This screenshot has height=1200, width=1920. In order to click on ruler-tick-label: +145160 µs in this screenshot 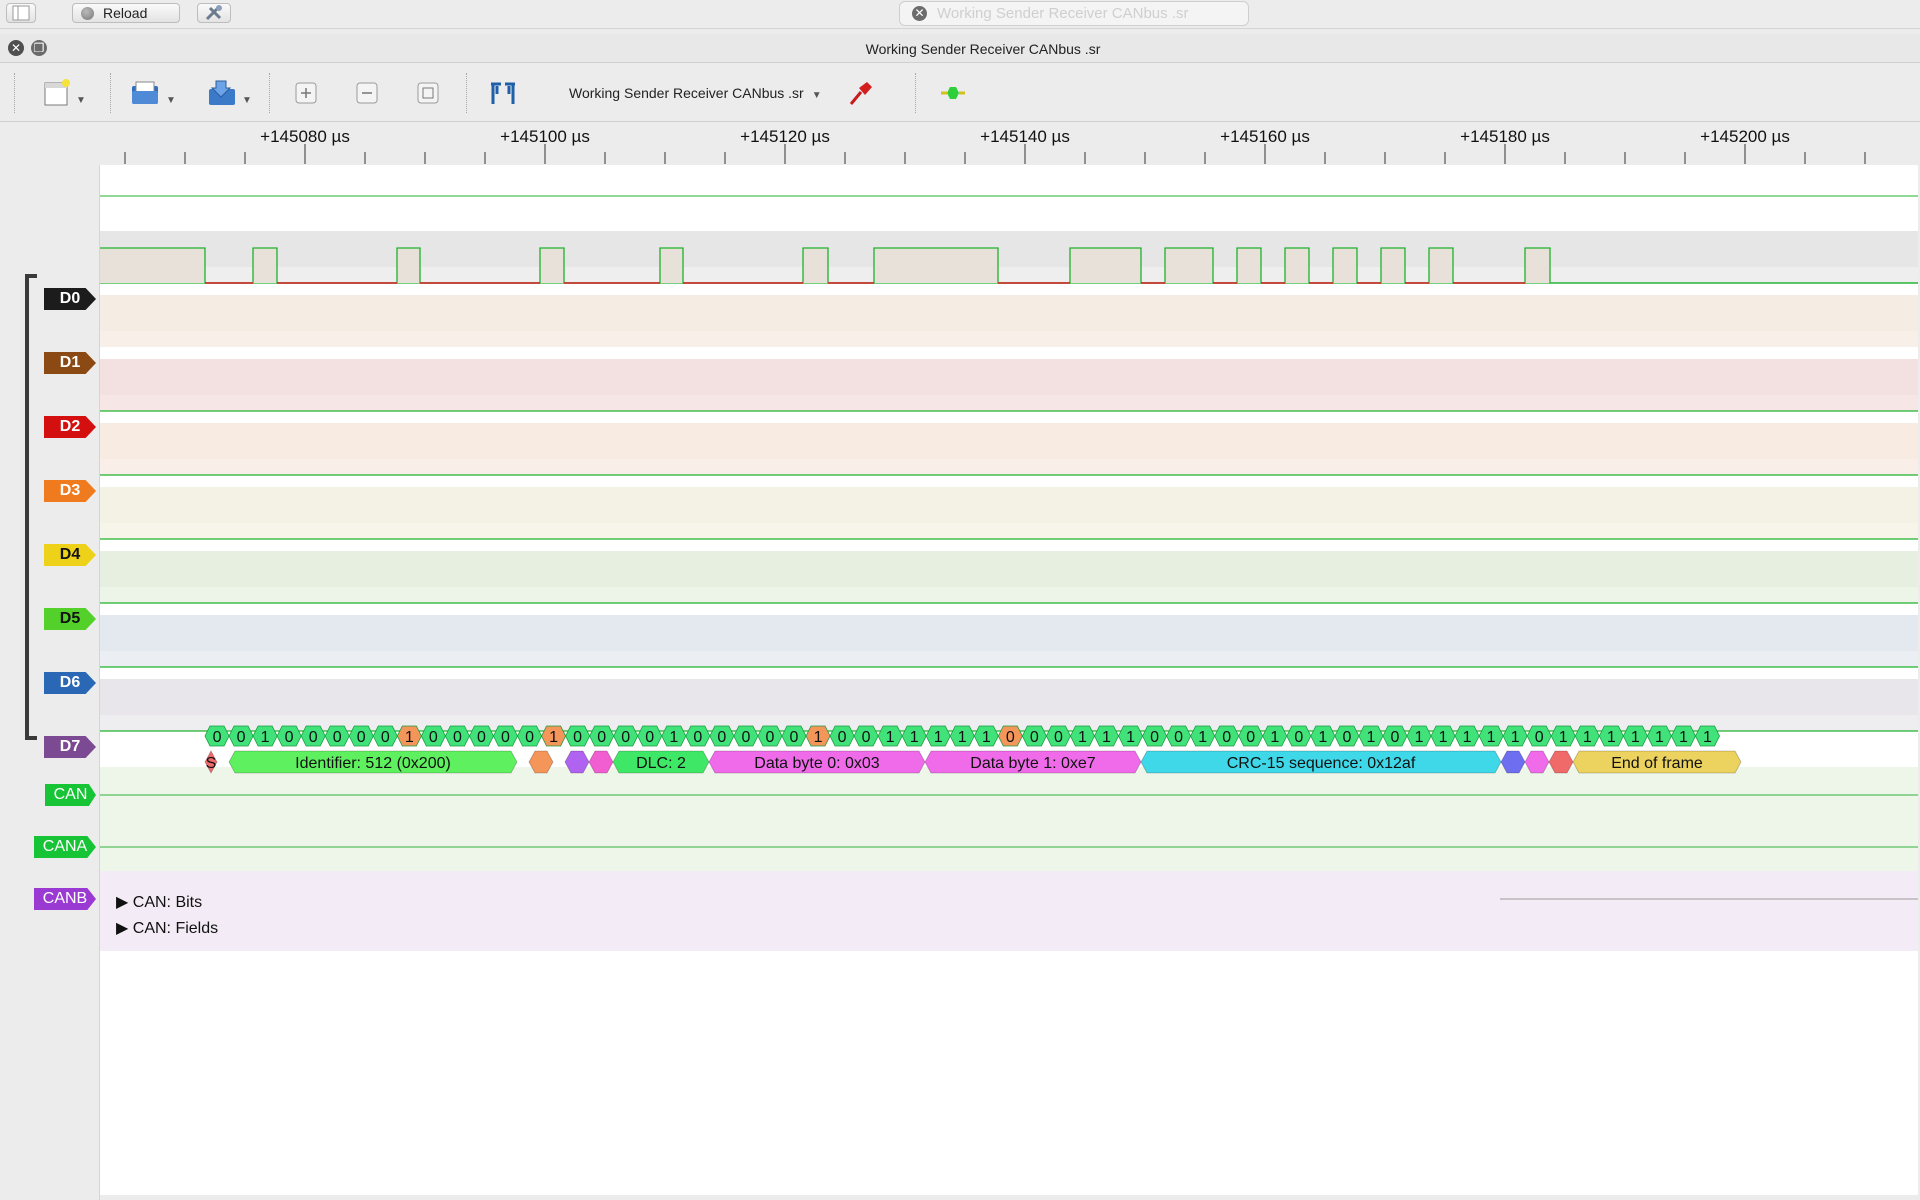, I will do `click(1265, 136)`.